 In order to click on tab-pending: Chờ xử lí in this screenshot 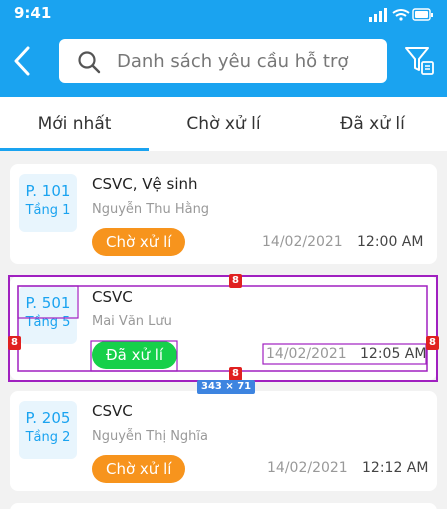, I will do `click(223, 124)`.